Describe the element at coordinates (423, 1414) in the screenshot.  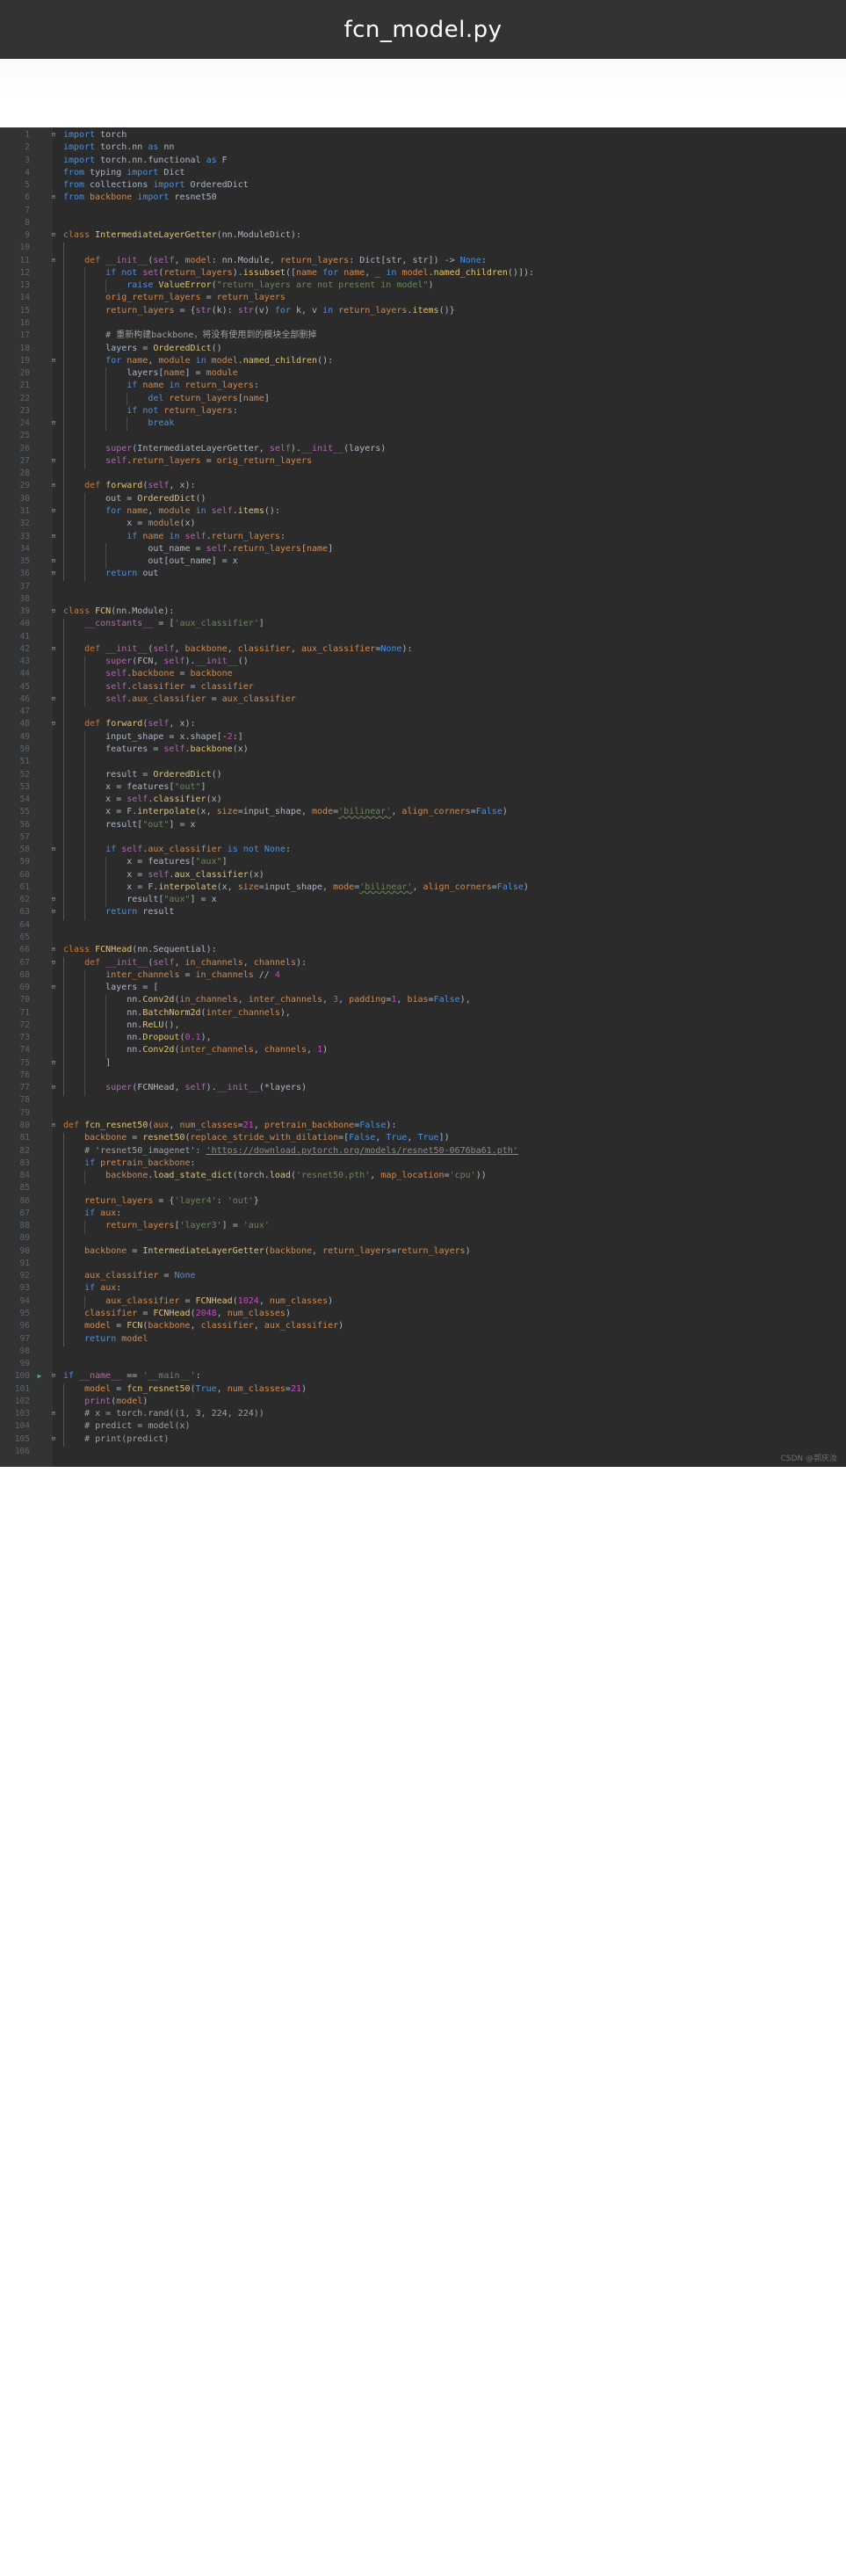
I see `code-line: 103 ⊟ # x = torch.rand((1, 3, 224, 224))` at that location.